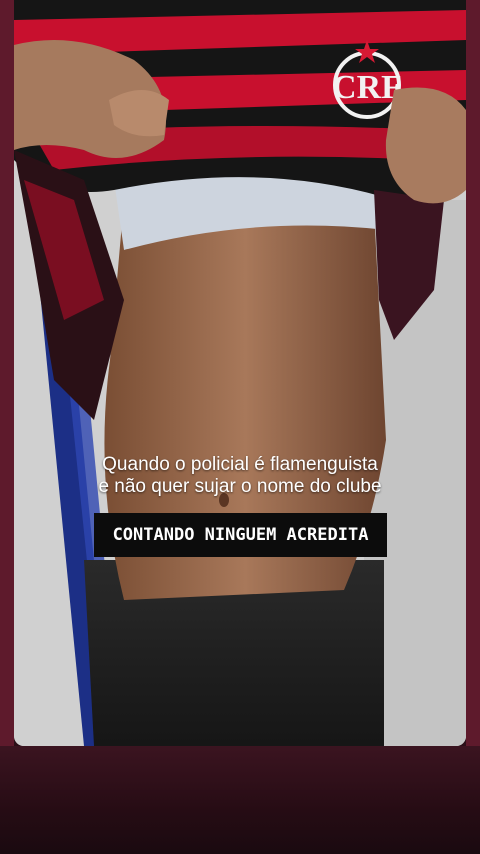  What do you see at coordinates (240, 464) in the screenshot?
I see `video-caption-line-1: Quando o policial é flamenguista` at bounding box center [240, 464].